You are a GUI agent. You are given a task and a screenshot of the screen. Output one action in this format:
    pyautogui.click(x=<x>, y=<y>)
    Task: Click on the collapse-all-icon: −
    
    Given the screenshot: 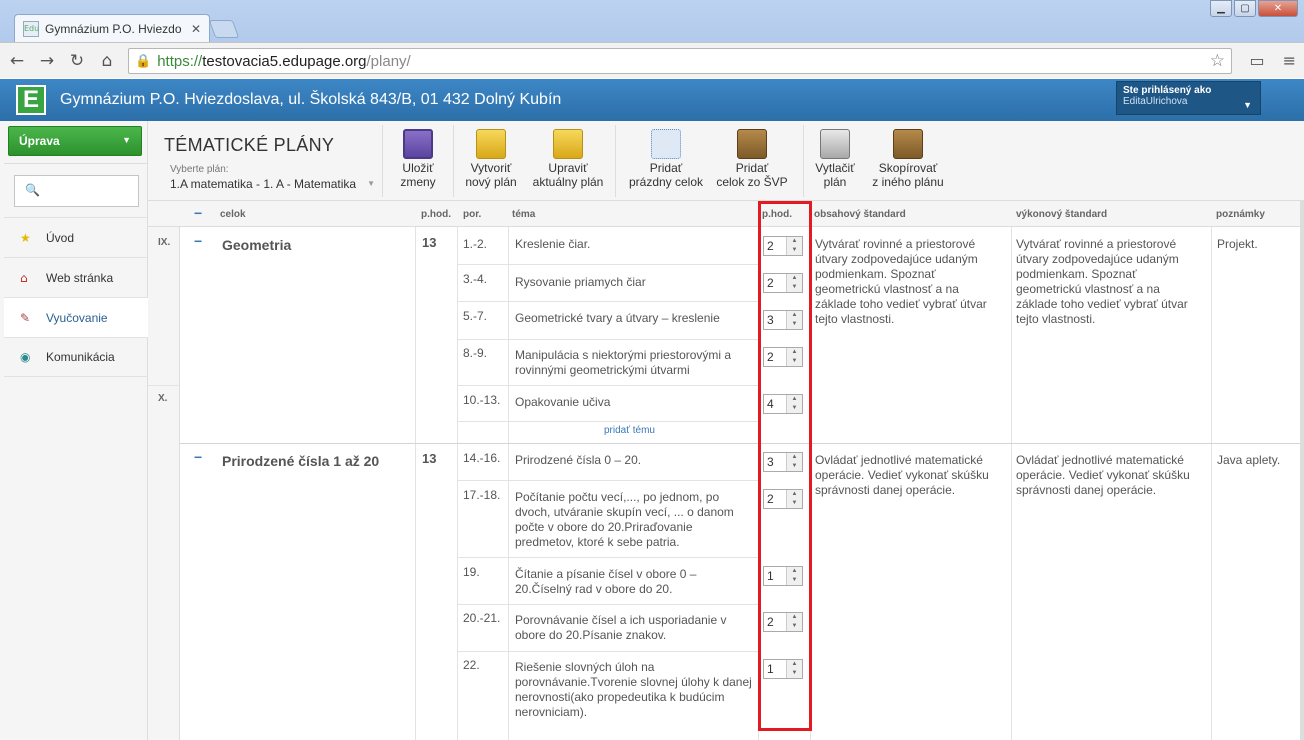 What is the action you would take?
    pyautogui.click(x=198, y=213)
    